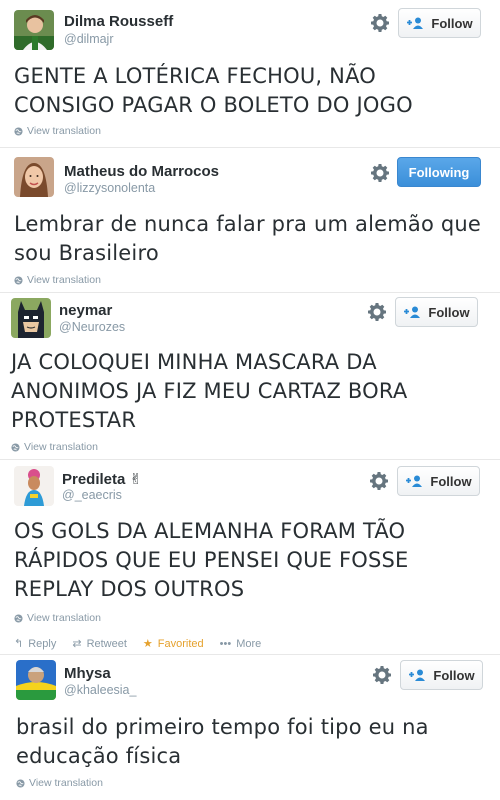  Describe the element at coordinates (129, 589) in the screenshot. I see `tweet-text-line: REPLAY DOS OUTROS` at that location.